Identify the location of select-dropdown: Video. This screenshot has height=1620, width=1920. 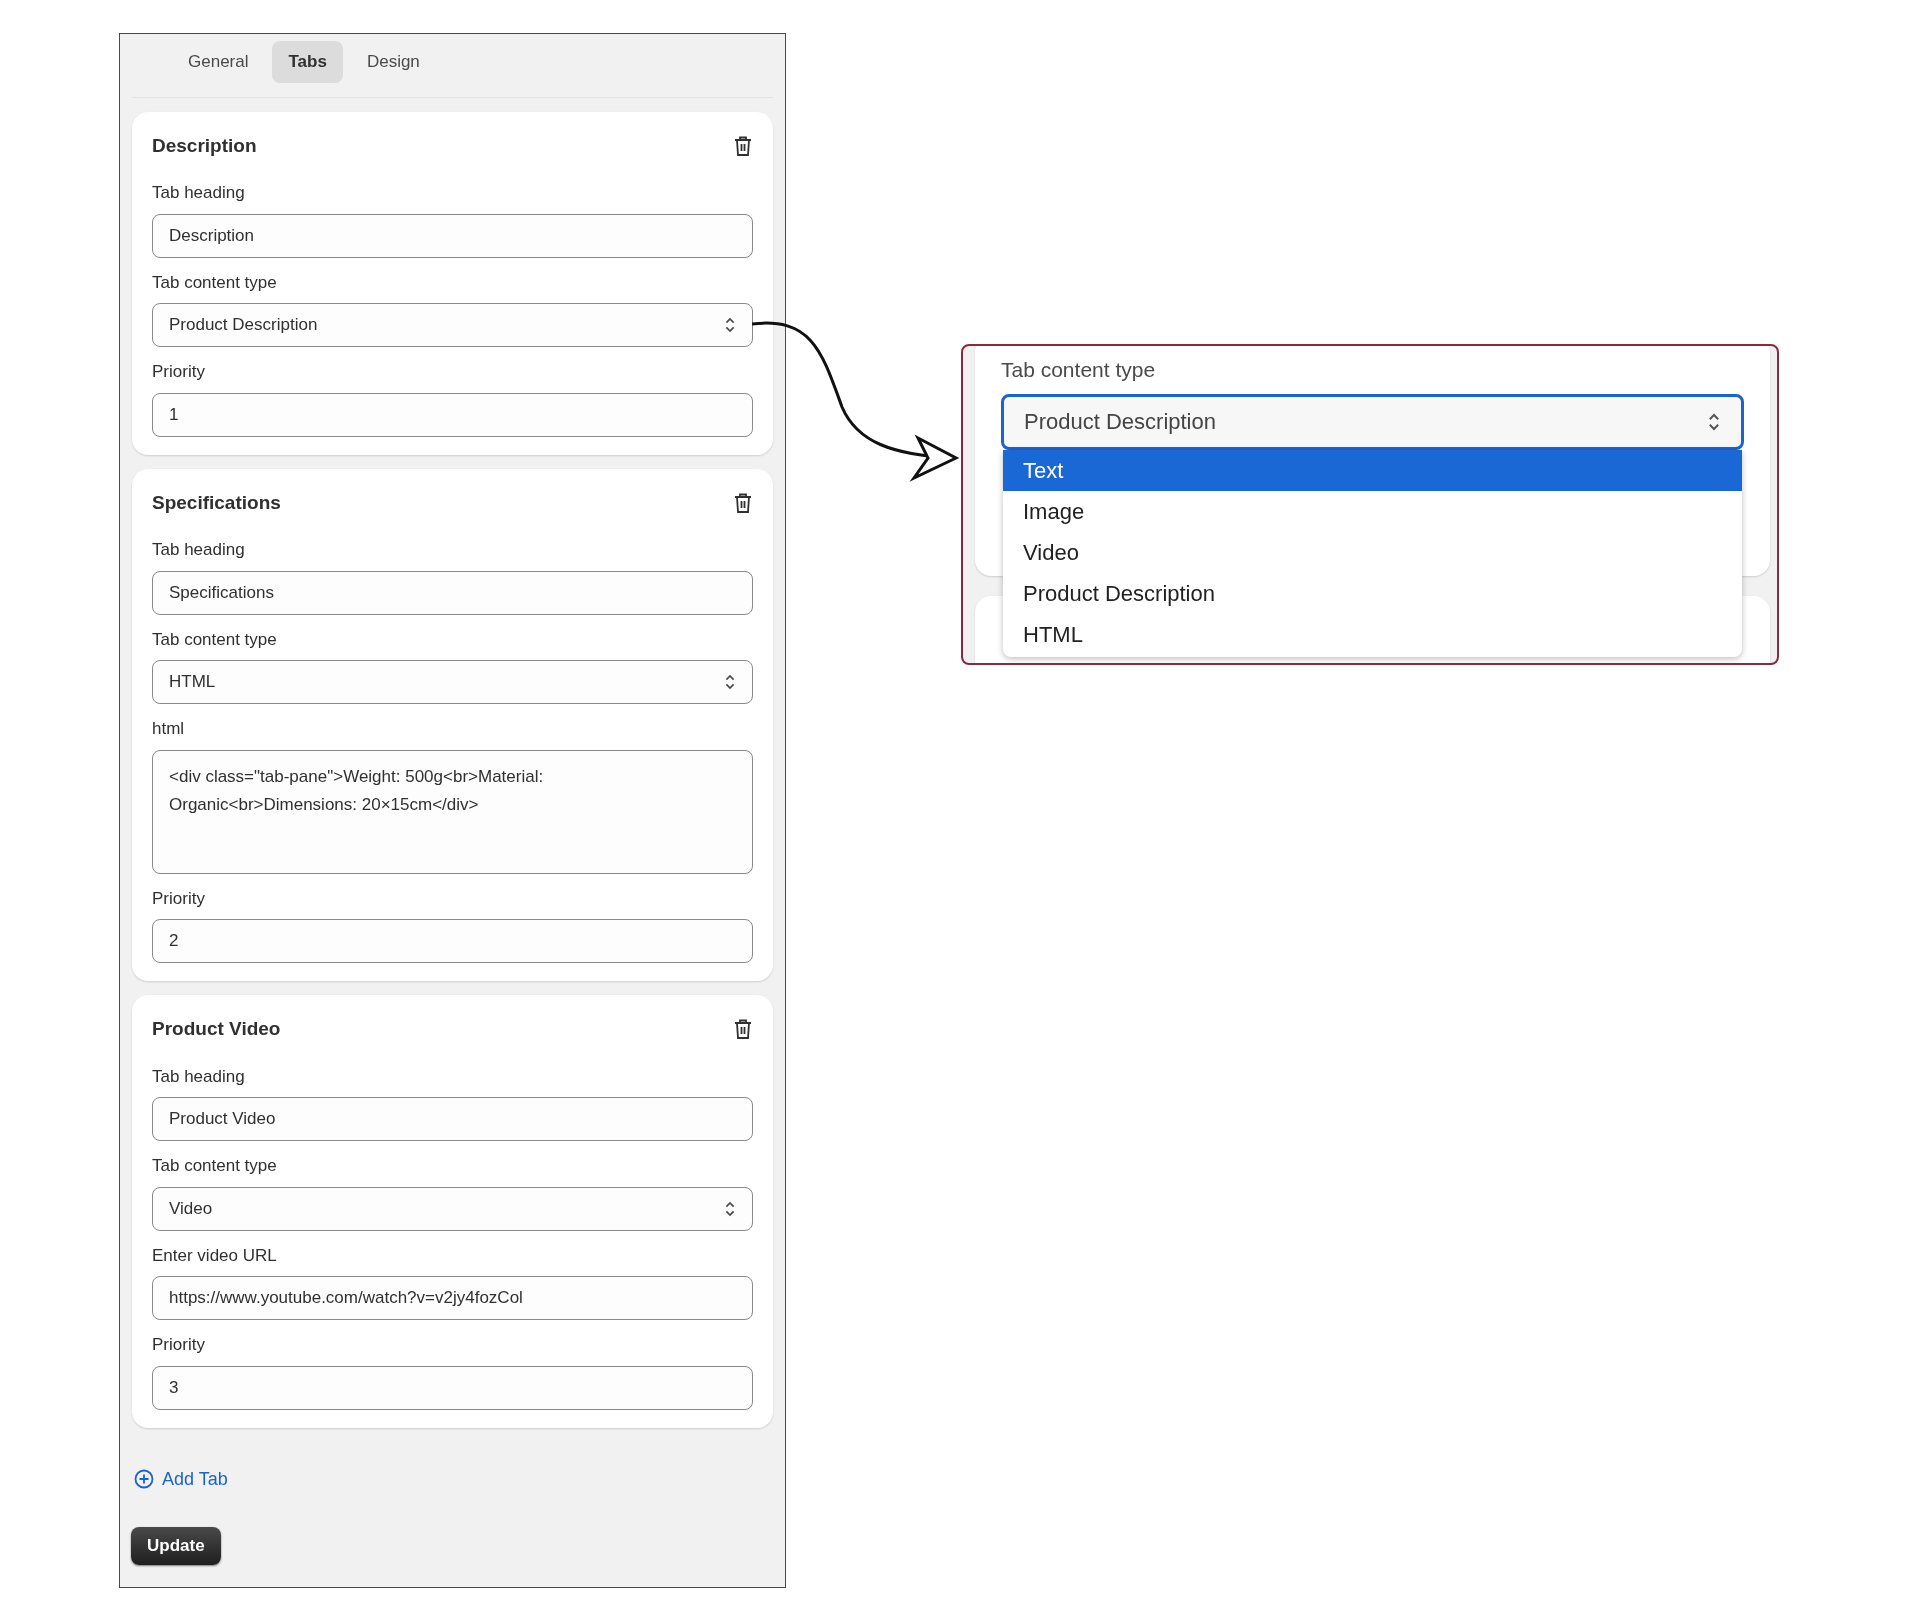
(452, 1208).